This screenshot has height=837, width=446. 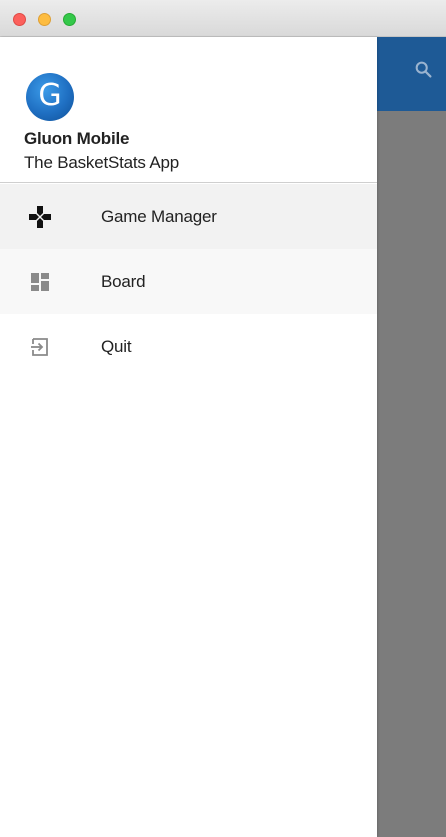 I want to click on window-zoom-button, so click(x=69, y=19).